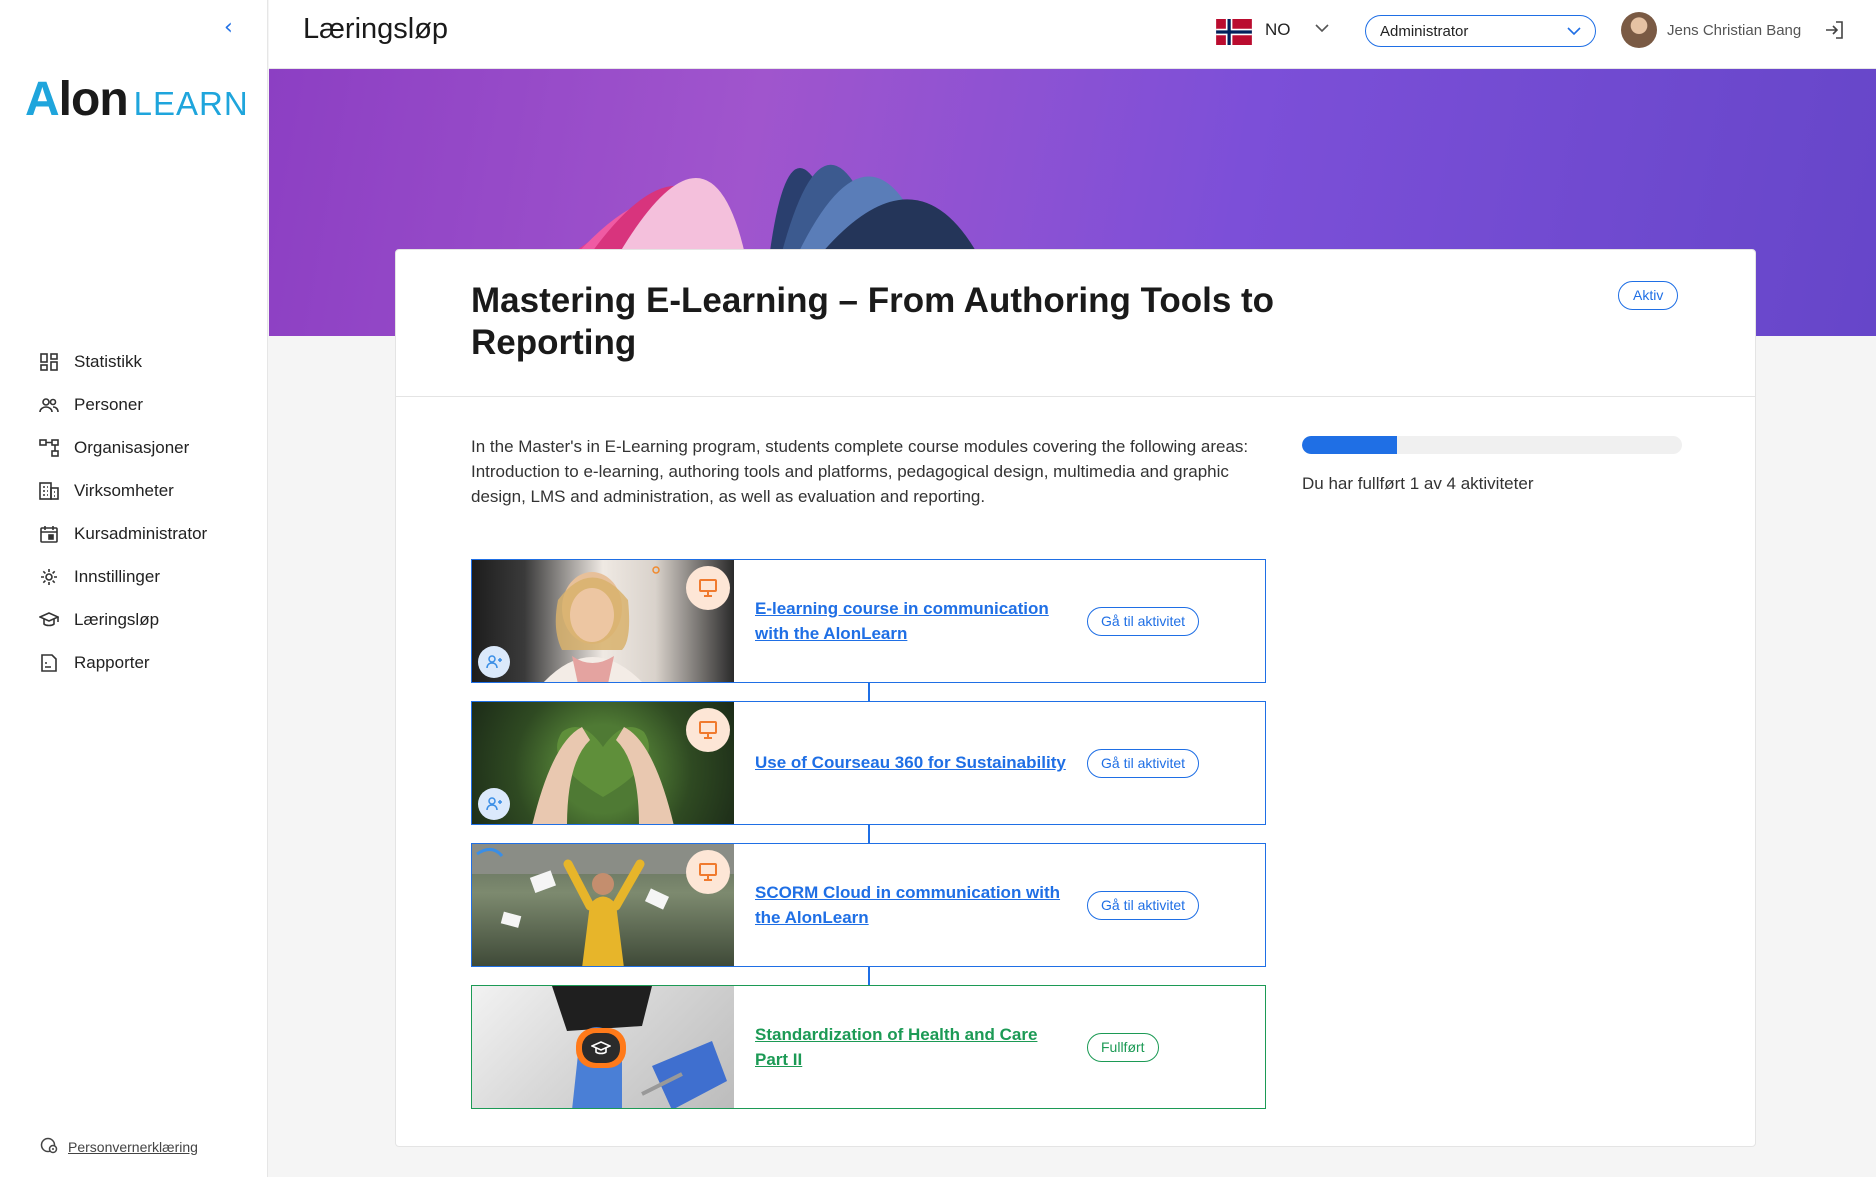 The width and height of the screenshot is (1876, 1177). Describe the element at coordinates (132, 447) in the screenshot. I see `sidebar-item-label: Organisasjoner` at that location.